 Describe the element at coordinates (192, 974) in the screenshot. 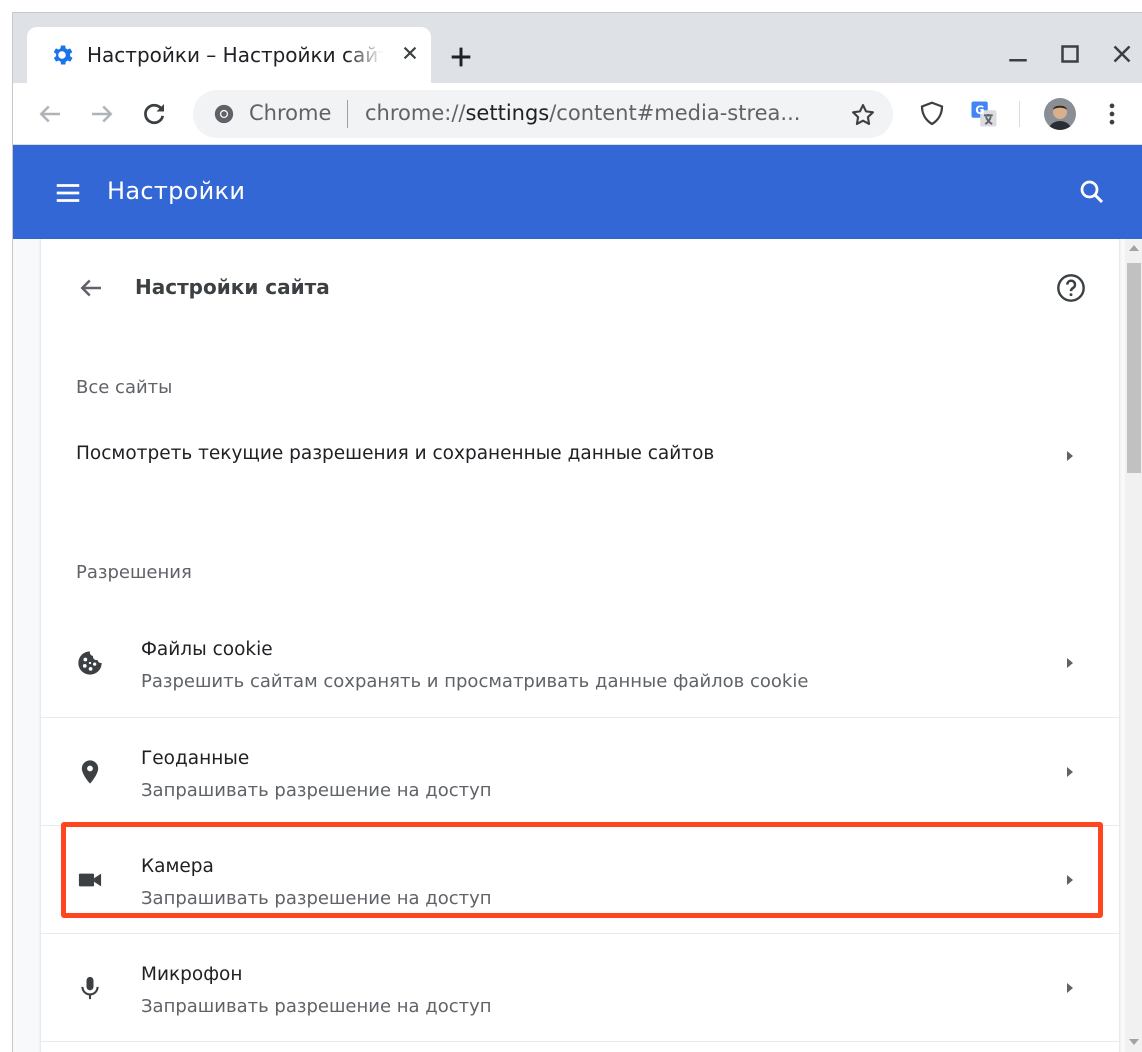

I see `permission-title: Микрофон` at that location.